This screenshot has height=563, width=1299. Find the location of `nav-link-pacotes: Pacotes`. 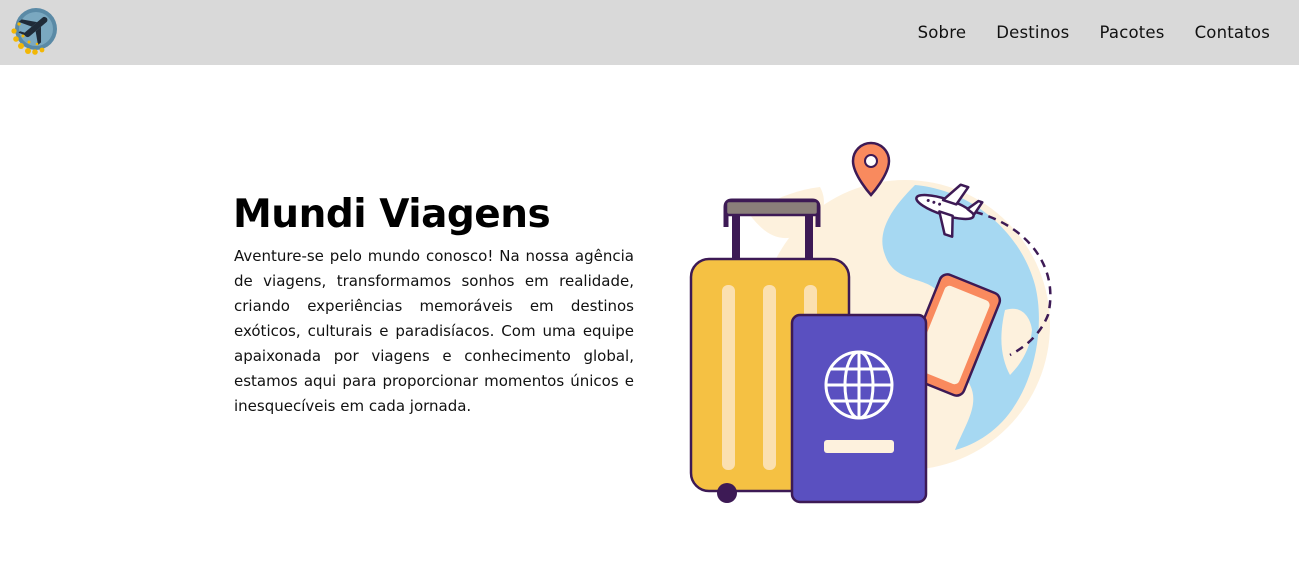

nav-link-pacotes: Pacotes is located at coordinates (1131, 32).